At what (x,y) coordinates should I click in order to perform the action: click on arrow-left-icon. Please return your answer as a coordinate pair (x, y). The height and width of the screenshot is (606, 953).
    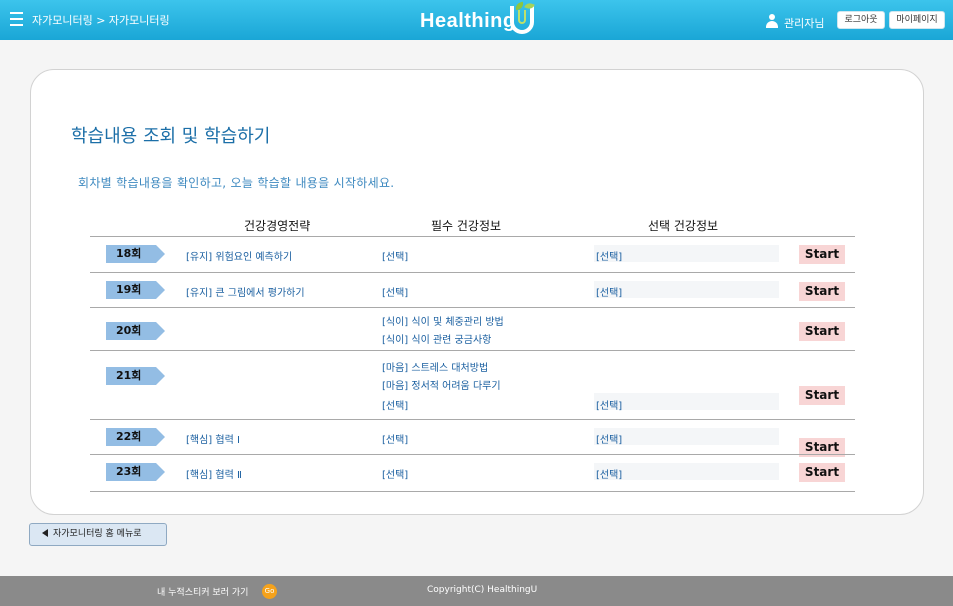
    Looking at the image, I should click on (45, 533).